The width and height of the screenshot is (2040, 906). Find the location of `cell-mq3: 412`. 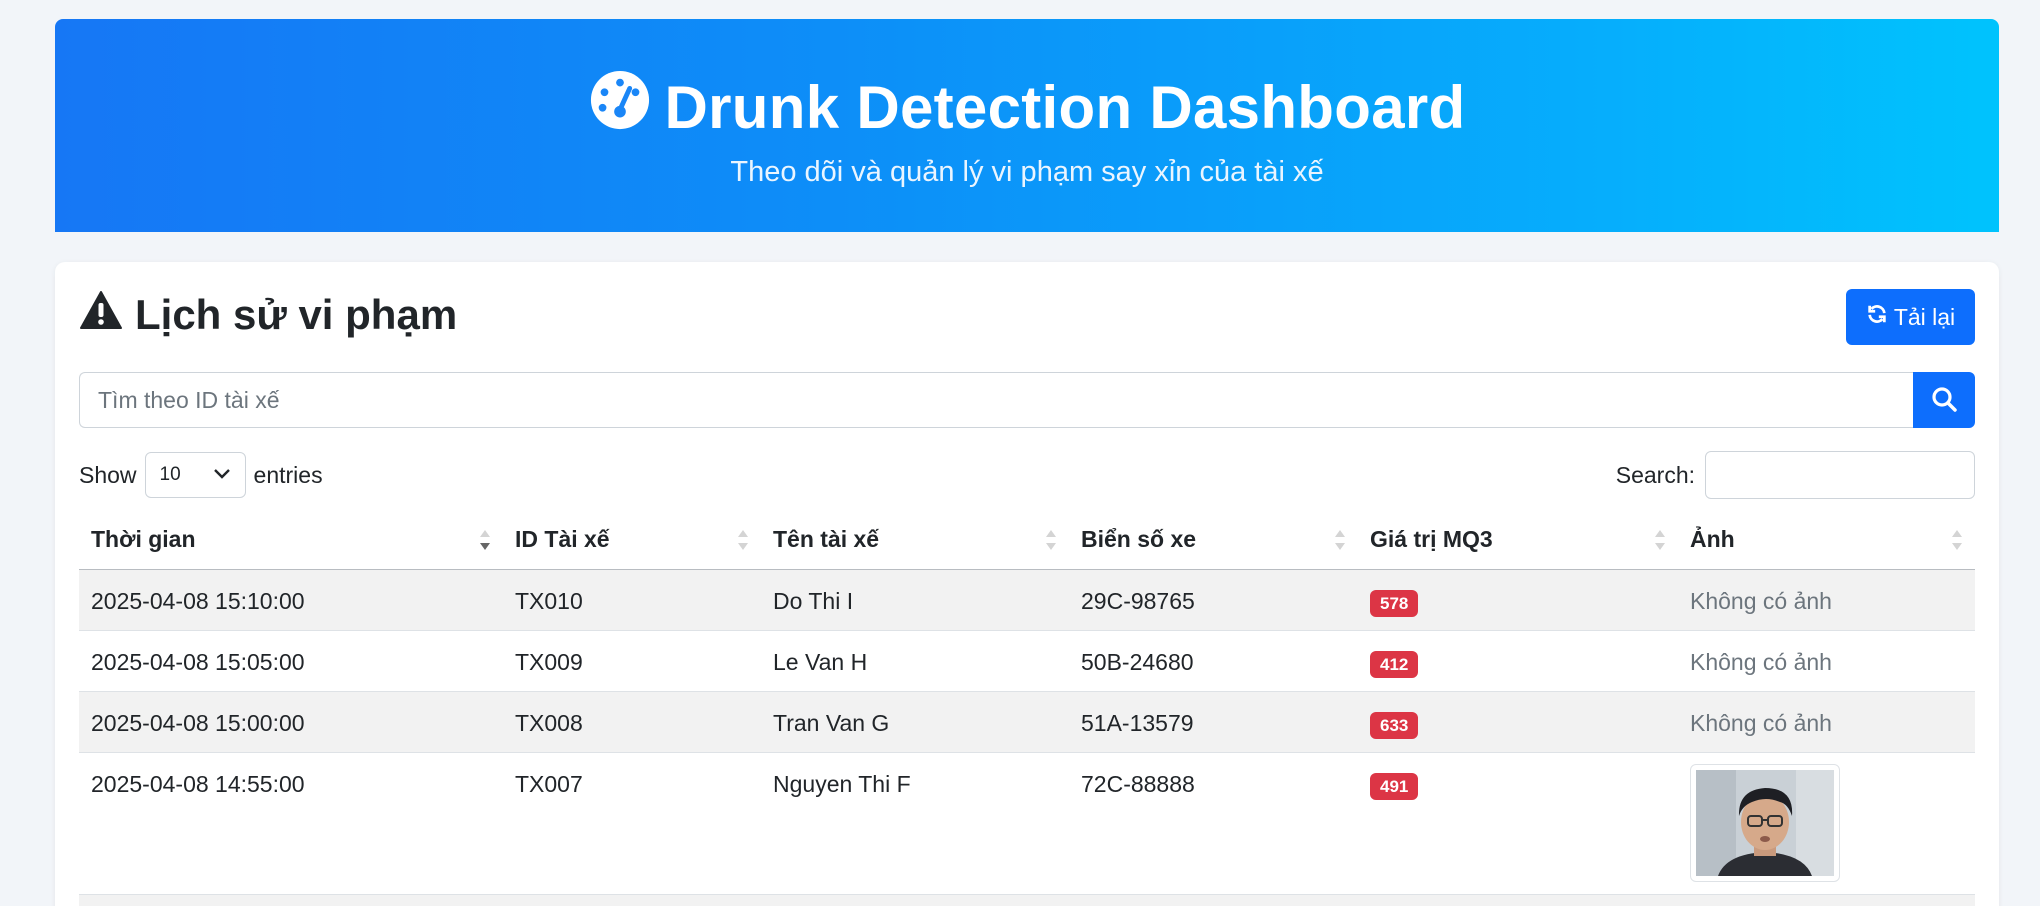

cell-mq3: 412 is located at coordinates (1518, 660).